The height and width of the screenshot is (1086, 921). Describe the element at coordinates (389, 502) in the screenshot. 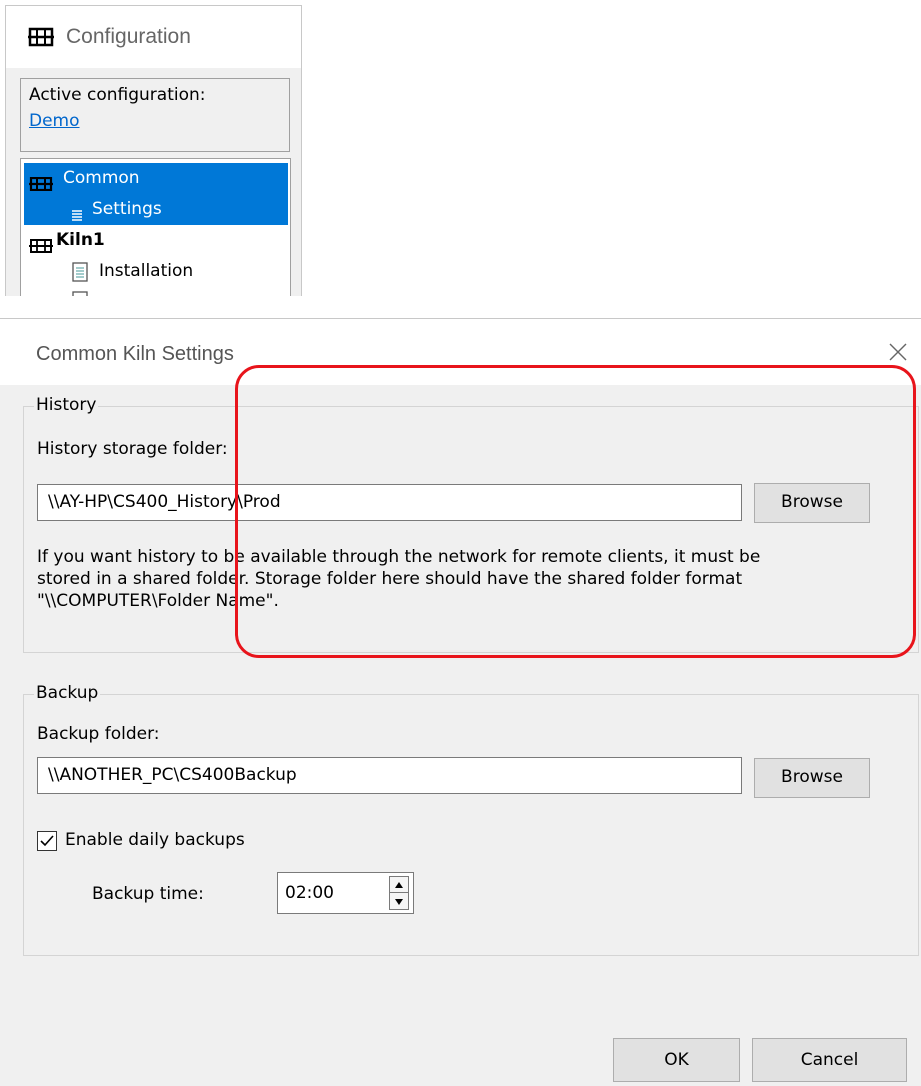

I see `history-folder-input: \\AY-HP\CS400_History\Prod` at that location.